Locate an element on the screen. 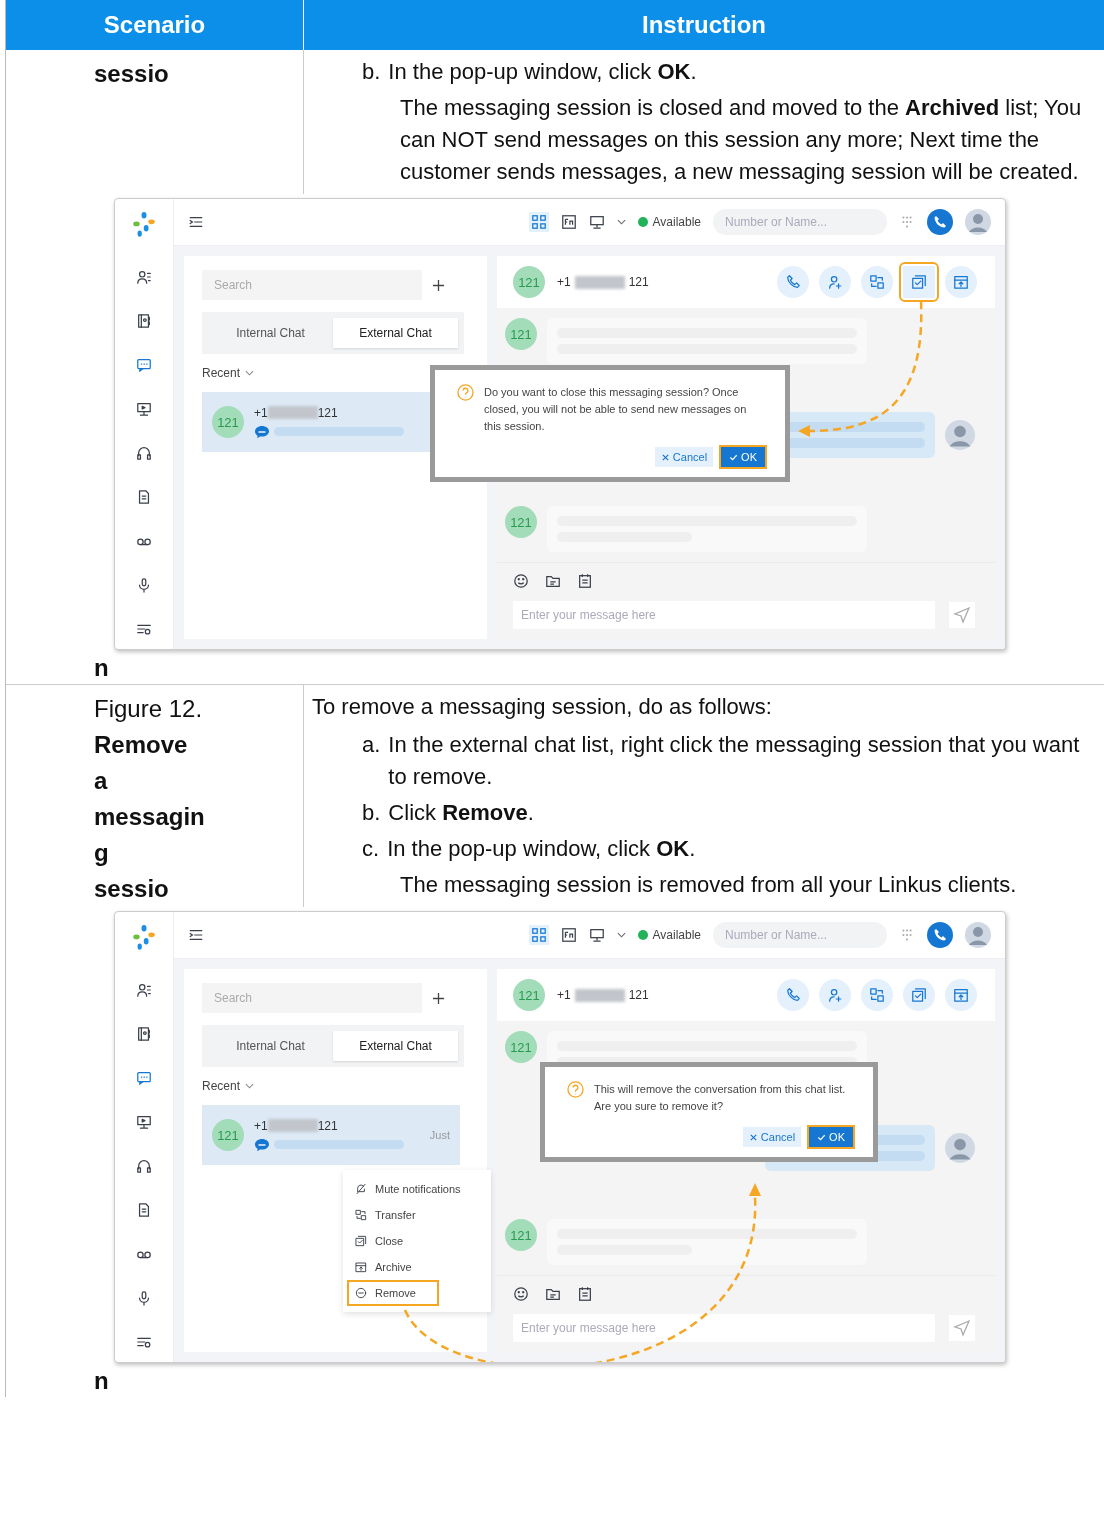 The height and width of the screenshot is (1521, 1104). headset-icon is located at coordinates (144, 453).